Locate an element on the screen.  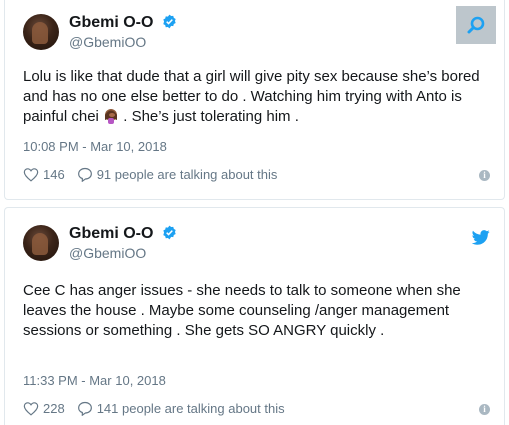
tweet-timestamp: 10:08 PM - Mar 10, 2018 is located at coordinates (95, 146).